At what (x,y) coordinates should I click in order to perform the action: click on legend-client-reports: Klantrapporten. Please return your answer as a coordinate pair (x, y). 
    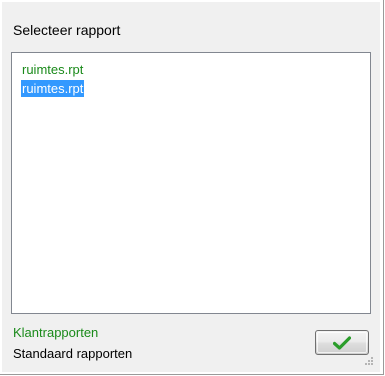
    Looking at the image, I should click on (56, 332).